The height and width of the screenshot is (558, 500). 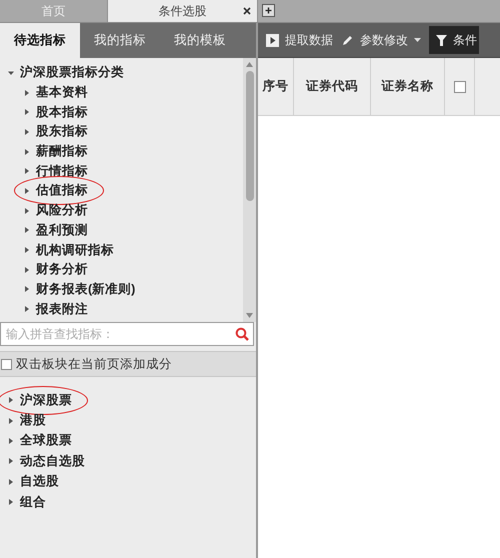 I want to click on close-icon, so click(x=247, y=11).